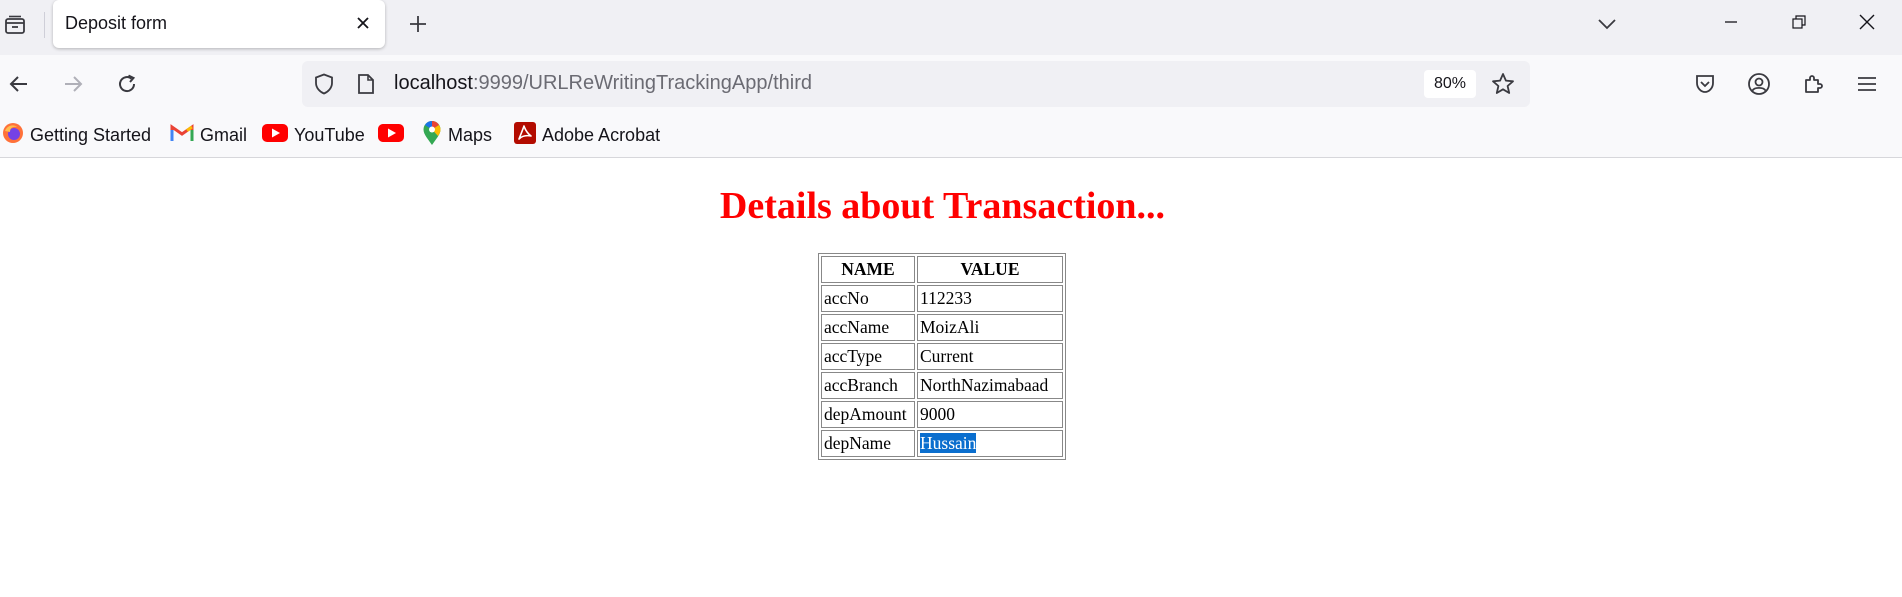  I want to click on shield-icon, so click(324, 84).